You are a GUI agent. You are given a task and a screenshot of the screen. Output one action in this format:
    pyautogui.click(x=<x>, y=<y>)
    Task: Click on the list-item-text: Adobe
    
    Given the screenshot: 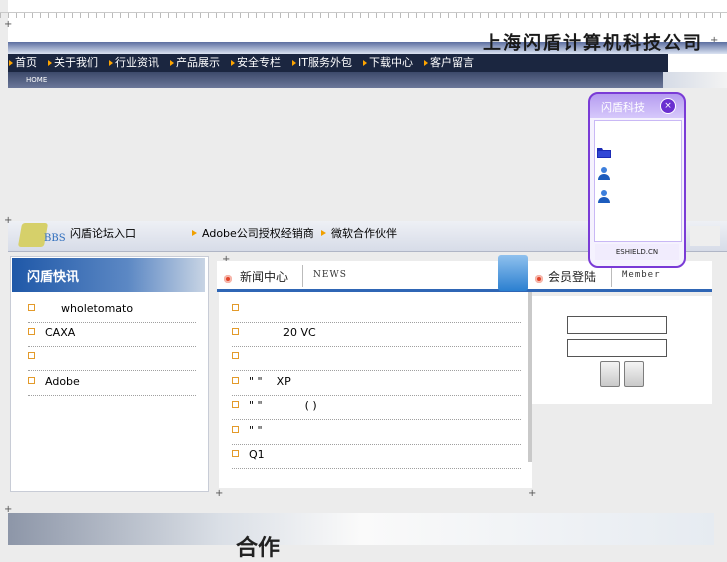 What is the action you would take?
    pyautogui.click(x=62, y=381)
    